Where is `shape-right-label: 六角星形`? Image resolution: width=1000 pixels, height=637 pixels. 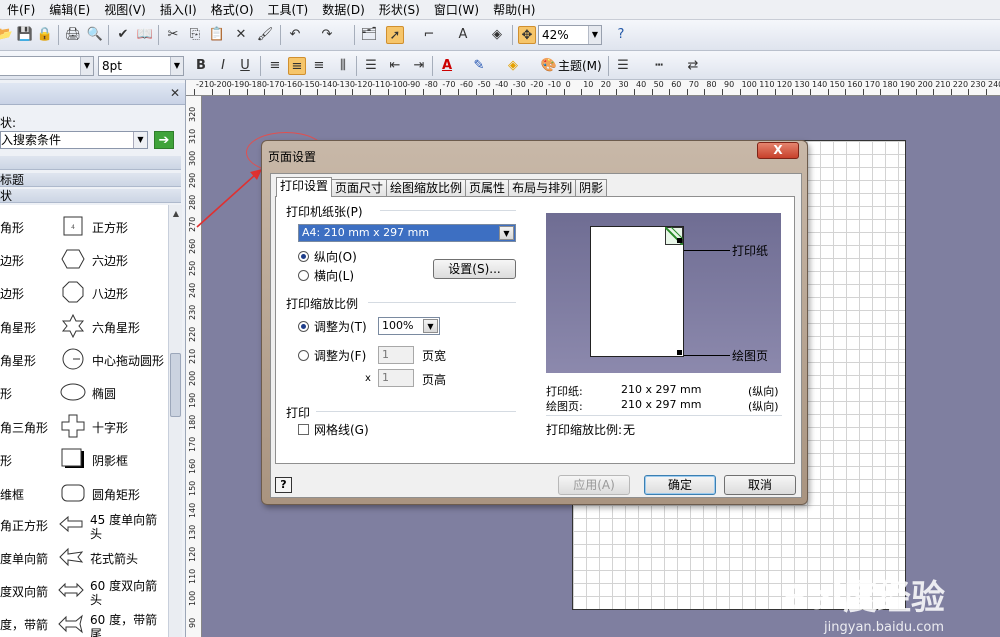 shape-right-label: 六角星形 is located at coordinates (116, 328).